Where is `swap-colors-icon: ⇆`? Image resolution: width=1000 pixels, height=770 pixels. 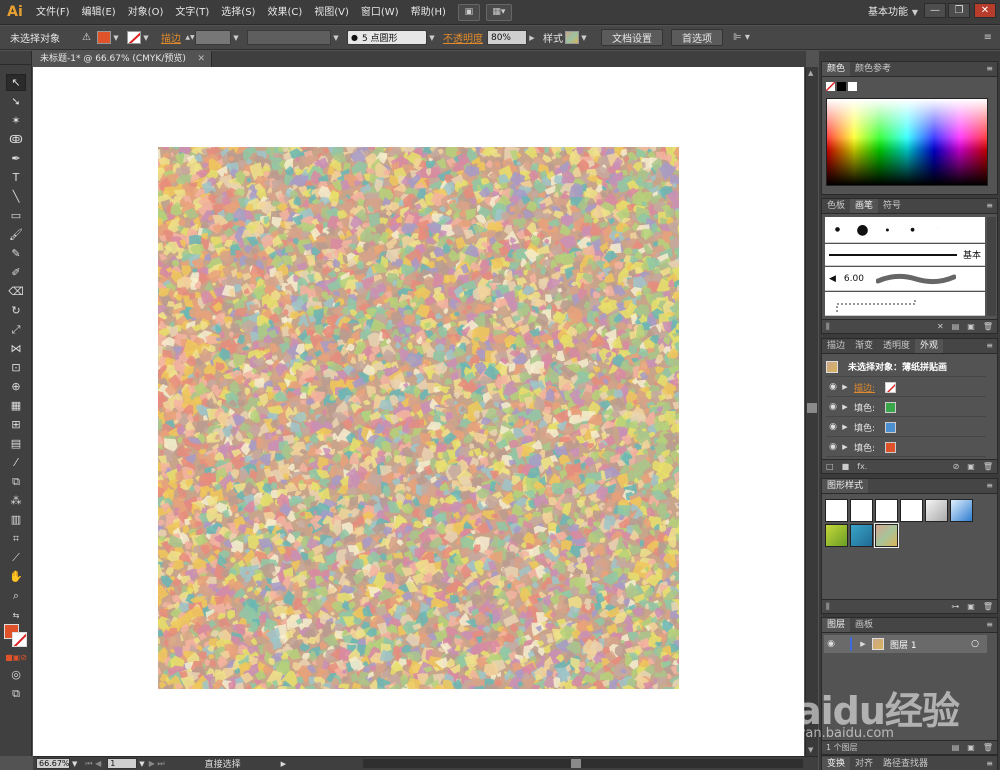 swap-colors-icon: ⇆ is located at coordinates (16, 615).